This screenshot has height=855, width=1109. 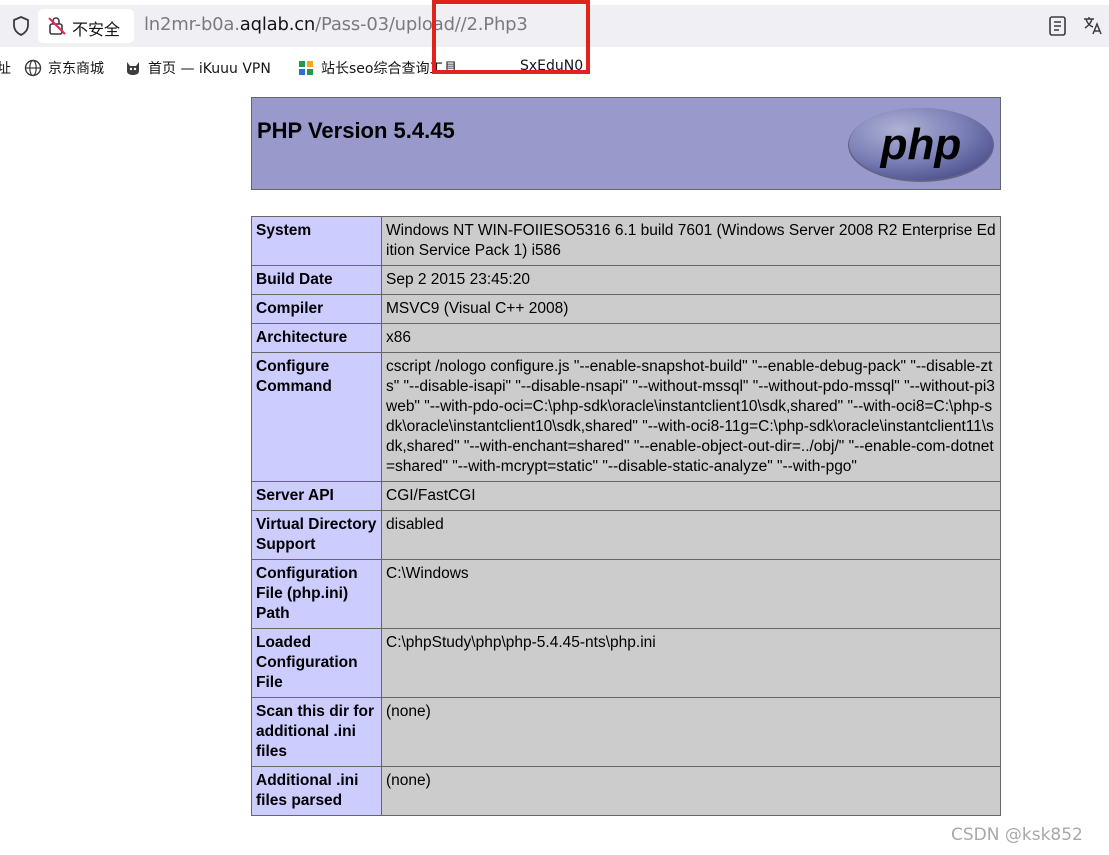 What do you see at coordinates (21, 26) in the screenshot?
I see `shield-icon` at bounding box center [21, 26].